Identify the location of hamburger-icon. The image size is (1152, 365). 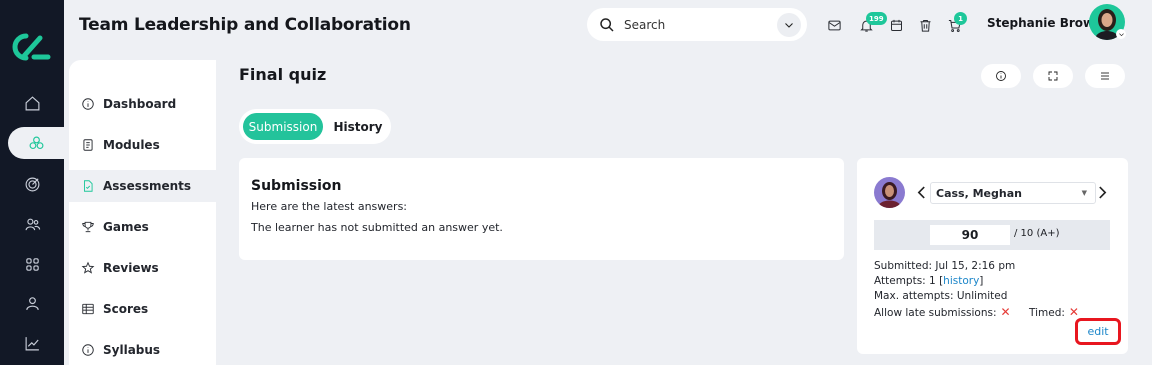
(1105, 76).